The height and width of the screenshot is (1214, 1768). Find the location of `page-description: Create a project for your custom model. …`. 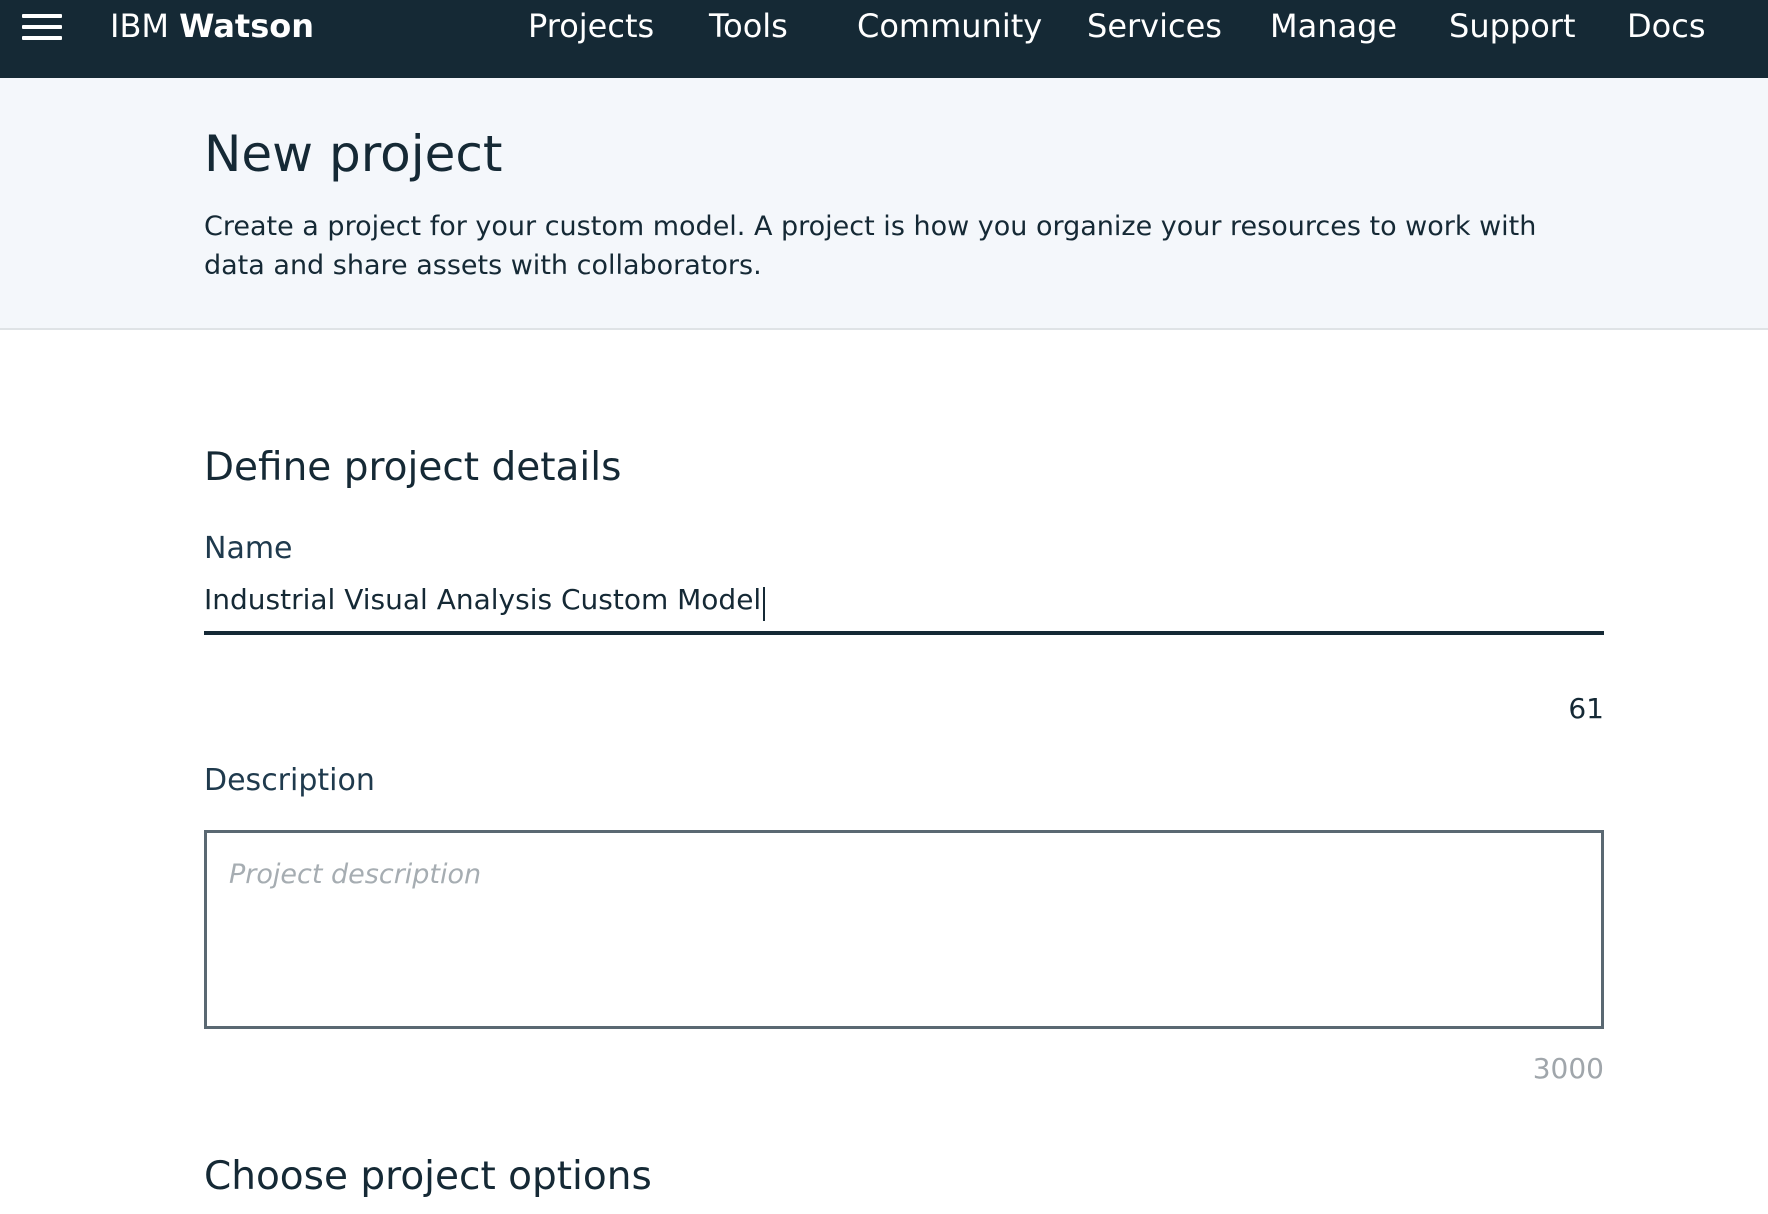

page-description: Create a project for your custom model. … is located at coordinates (870, 246).